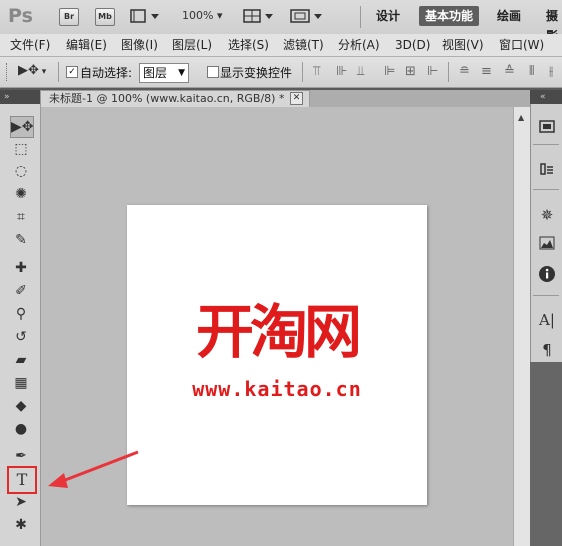 The width and height of the screenshot is (562, 546). I want to click on screen-mode-icon, so click(306, 16).